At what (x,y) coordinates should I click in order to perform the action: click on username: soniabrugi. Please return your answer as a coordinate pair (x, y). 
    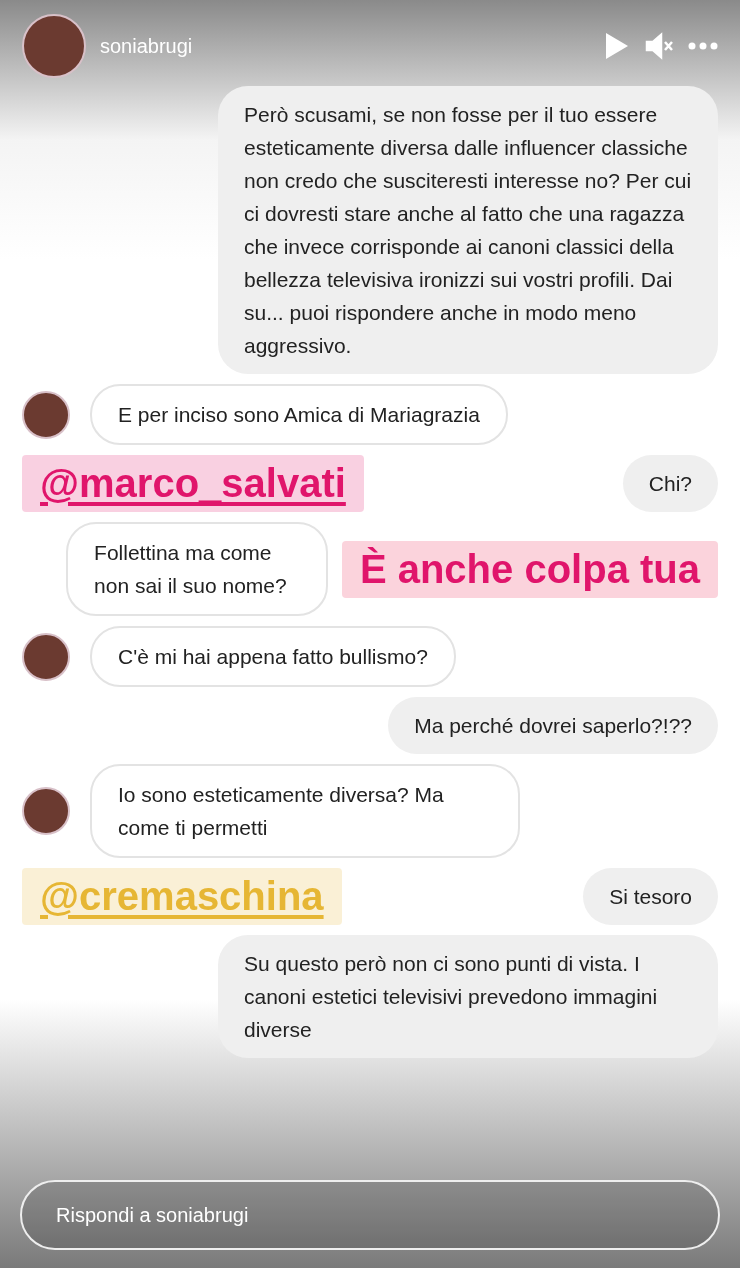
    Looking at the image, I should click on (344, 46).